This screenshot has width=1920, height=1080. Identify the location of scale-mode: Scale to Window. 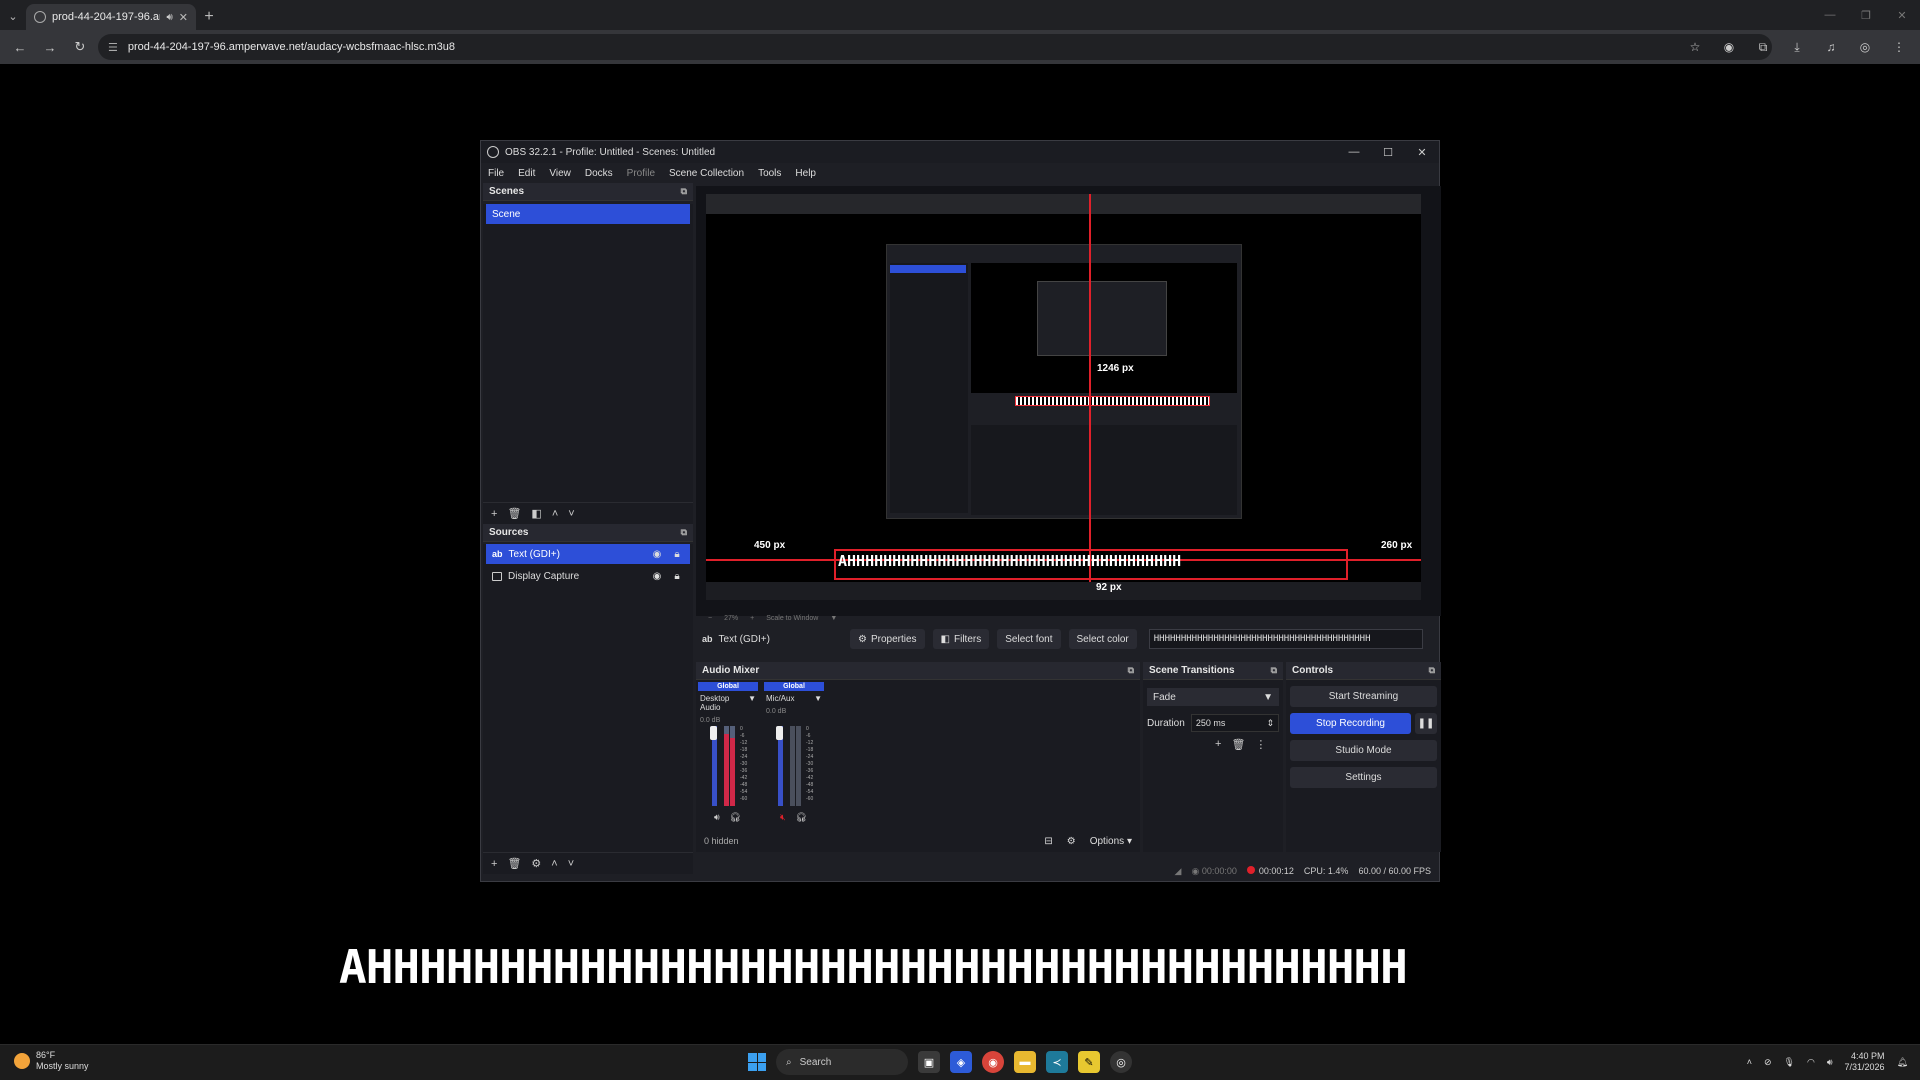
(792, 618).